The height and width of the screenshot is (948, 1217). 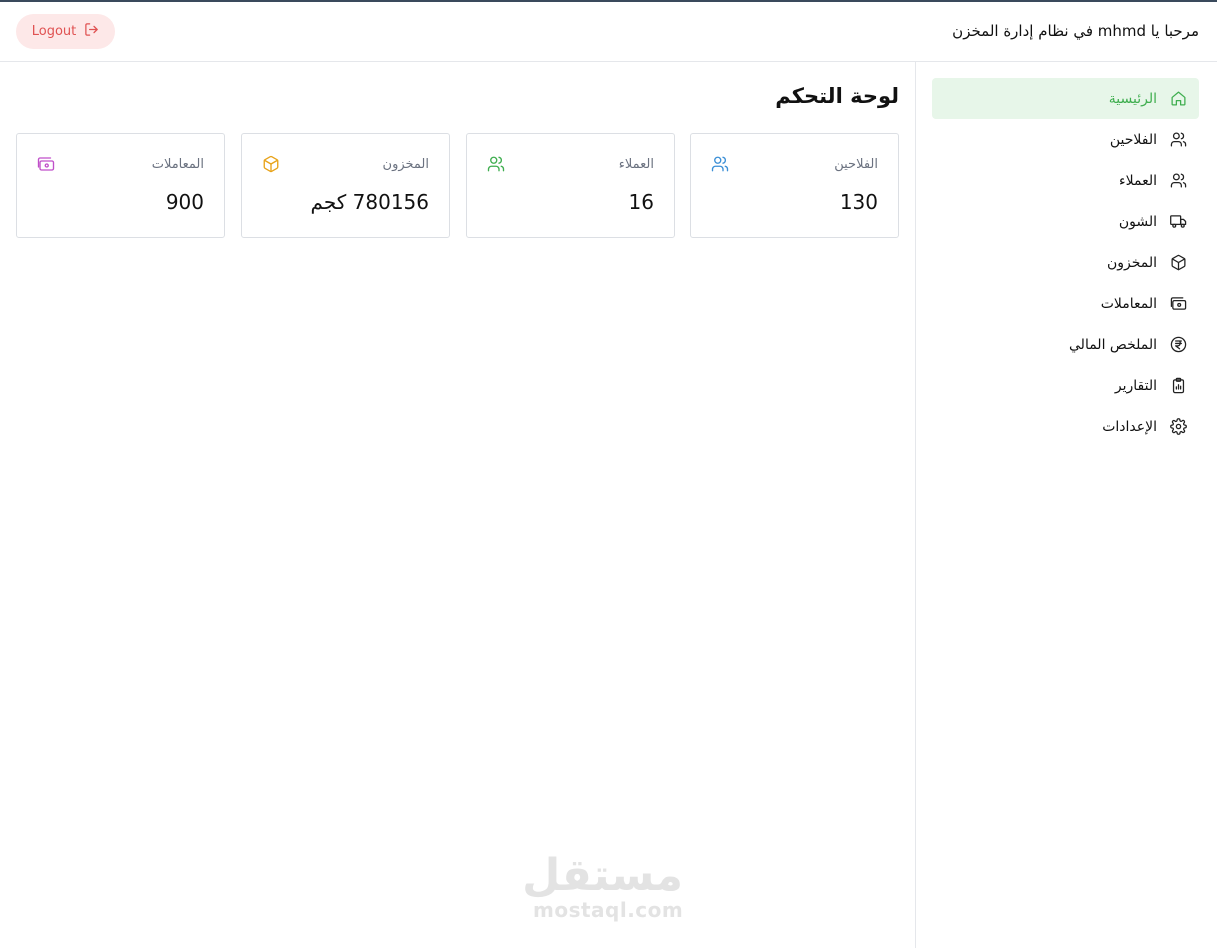 What do you see at coordinates (1131, 262) in the screenshot?
I see `sidebar-item-label: المخزون` at bounding box center [1131, 262].